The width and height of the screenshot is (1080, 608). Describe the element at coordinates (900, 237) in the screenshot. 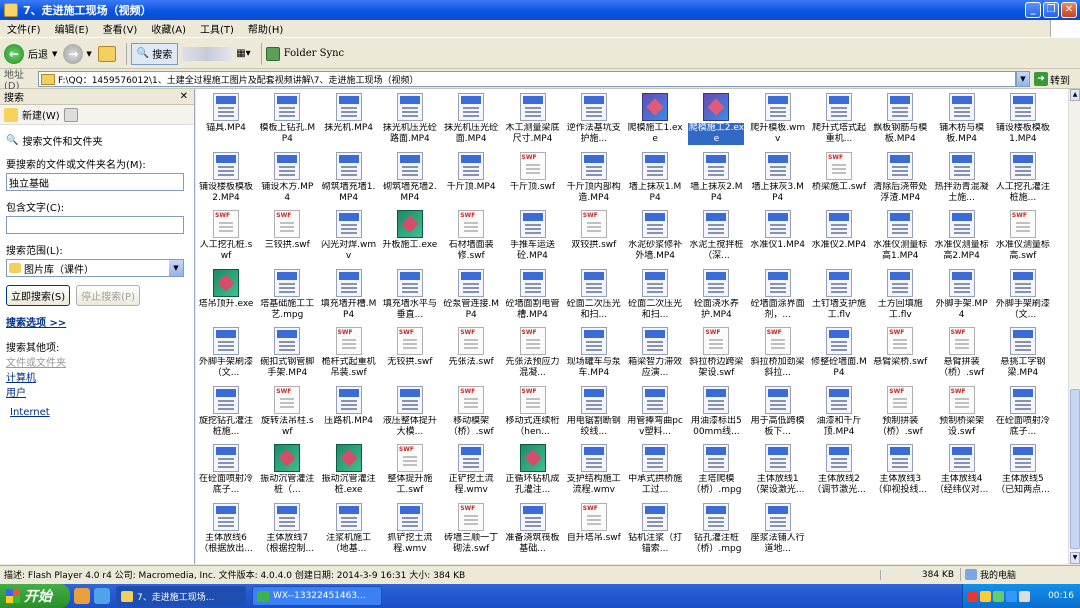

I see `file-item: 水准仪测量标高1.MP4` at that location.